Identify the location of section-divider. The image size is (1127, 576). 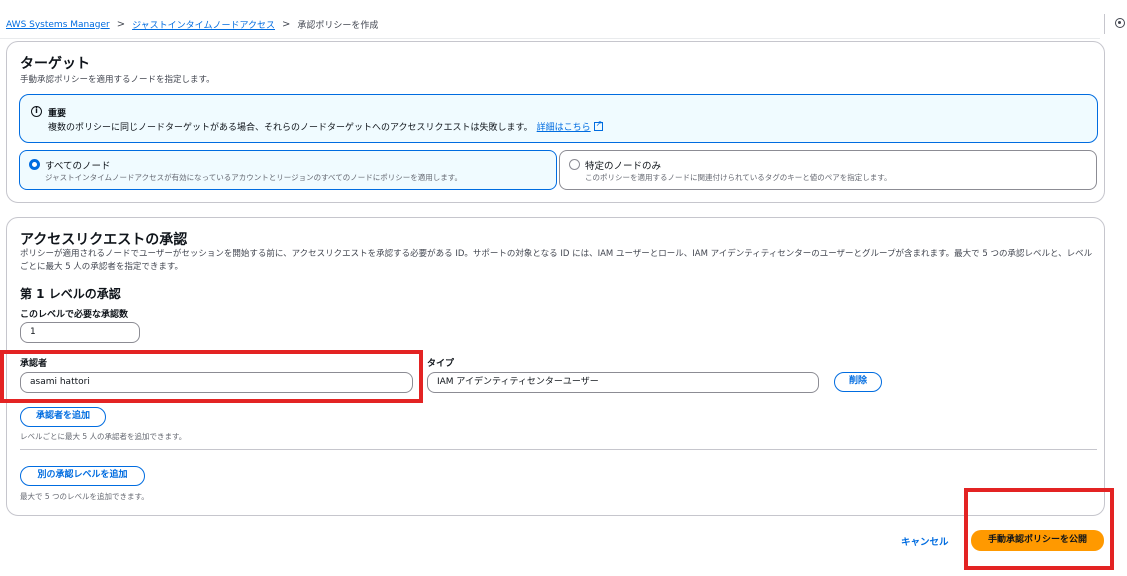
(558, 449).